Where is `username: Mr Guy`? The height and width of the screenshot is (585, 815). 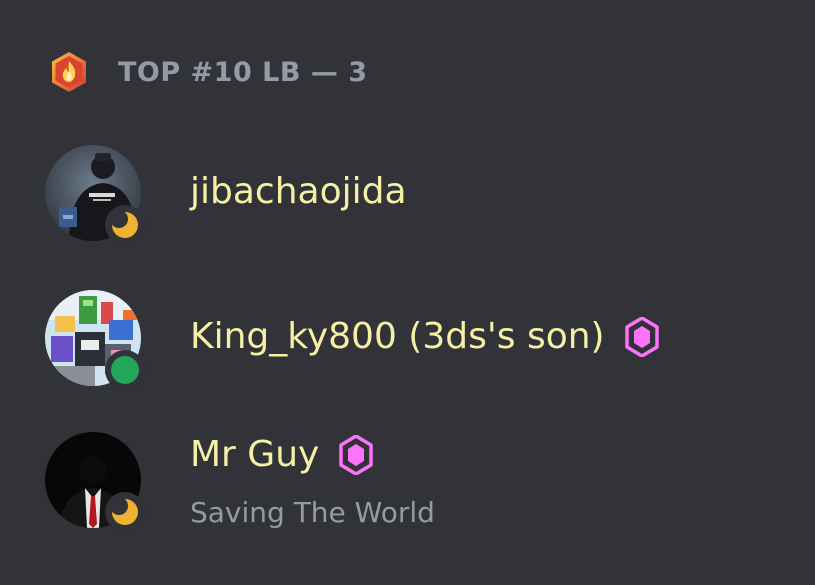
username: Mr Guy is located at coordinates (254, 454).